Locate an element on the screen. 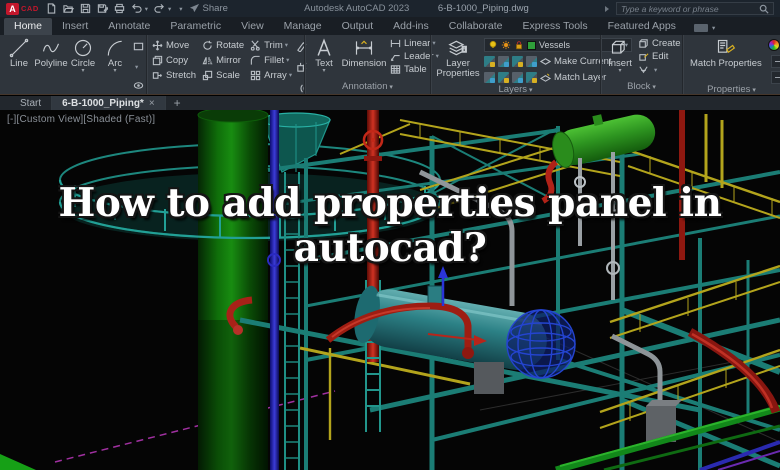 This screenshot has height=470, width=780. match-properties-button: Match Properties is located at coordinates (726, 53).